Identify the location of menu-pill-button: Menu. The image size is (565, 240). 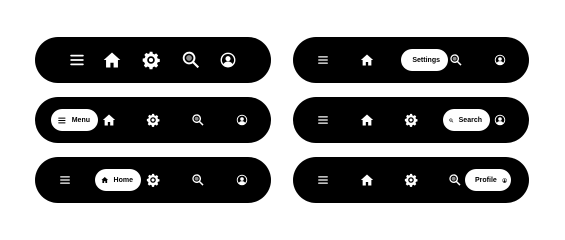
(74, 120).